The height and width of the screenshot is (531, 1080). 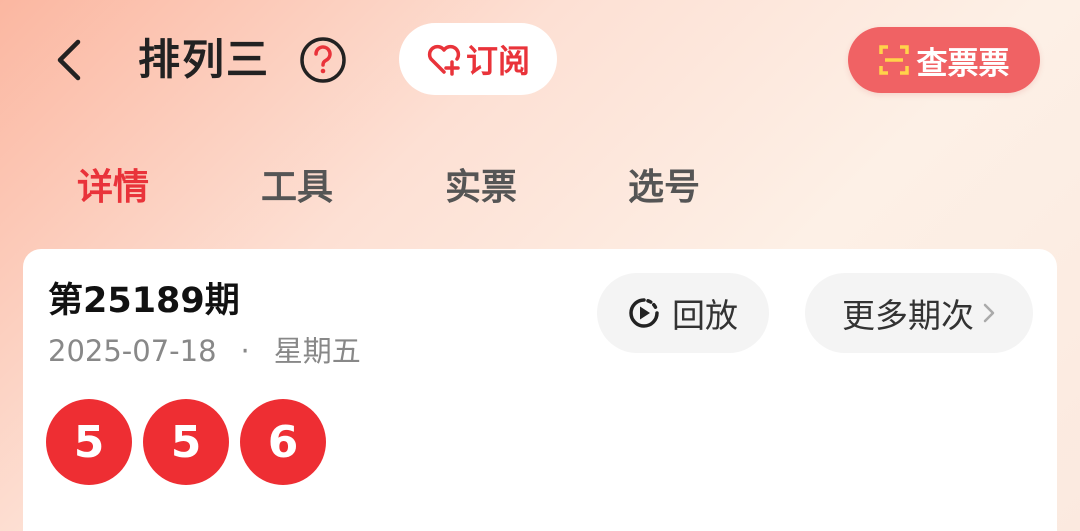 I want to click on more-issues-label: 更多期次, so click(x=908, y=315).